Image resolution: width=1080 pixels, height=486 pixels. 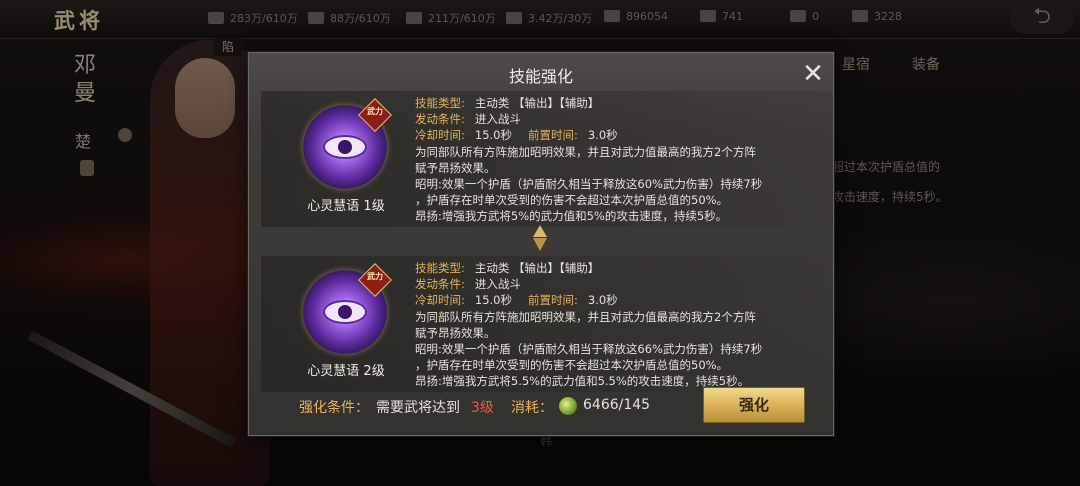 I want to click on enhance-footer: 强化条件： 需要武将达到 3级 消耗： 6466/145 强化, so click(x=541, y=405).